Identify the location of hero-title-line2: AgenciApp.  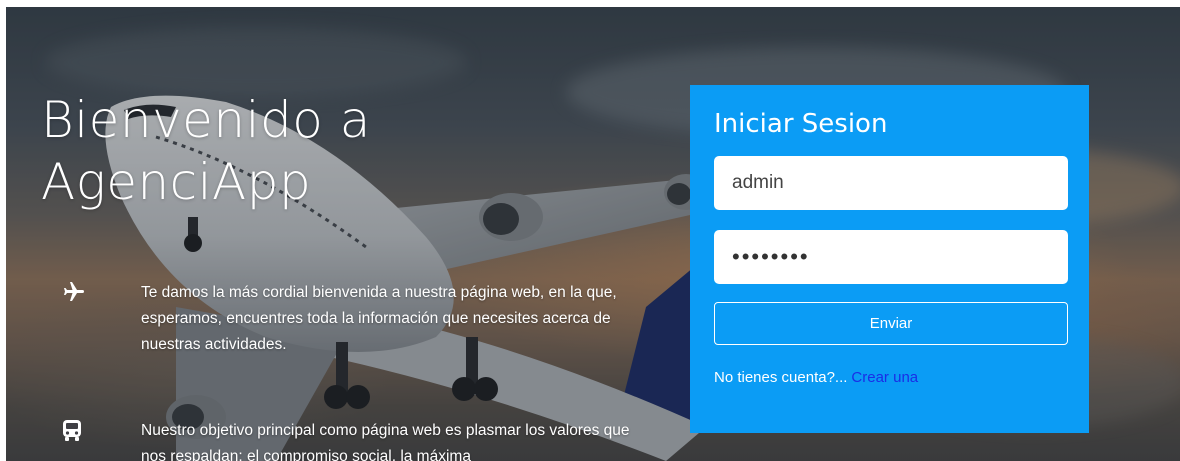
(176, 182).